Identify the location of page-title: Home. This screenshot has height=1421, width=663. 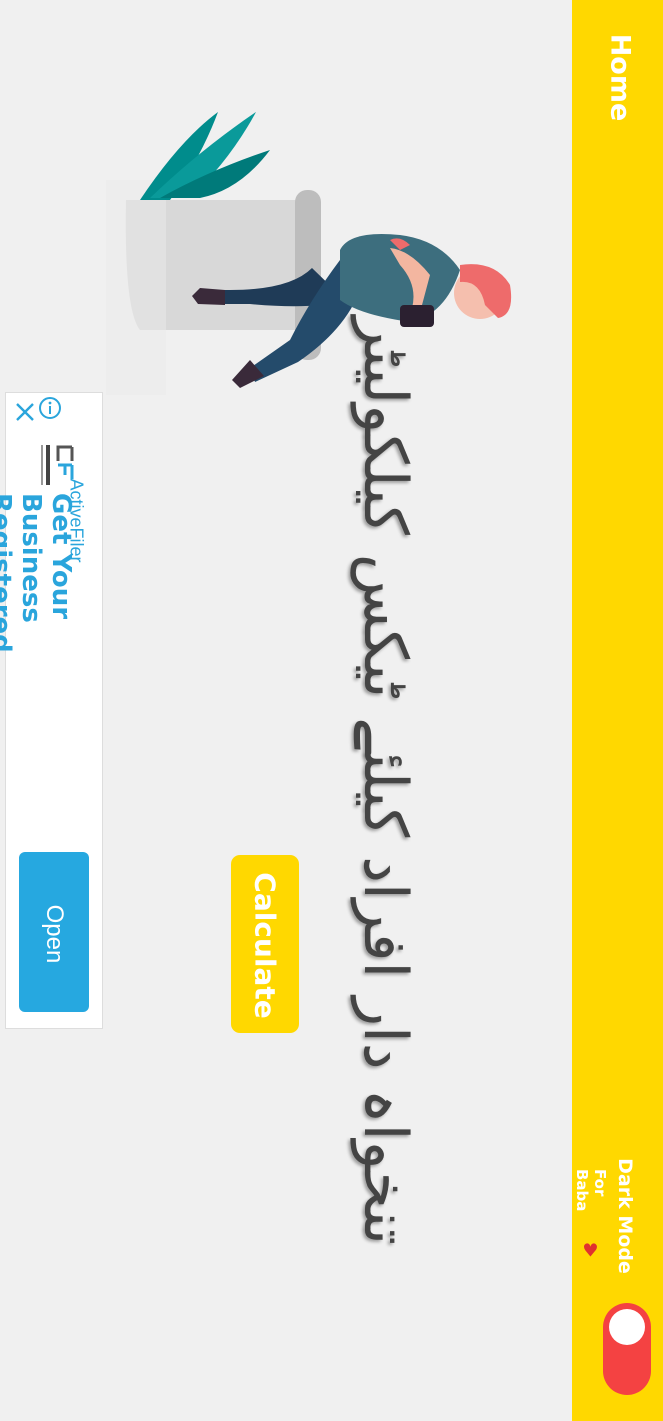
(620, 77).